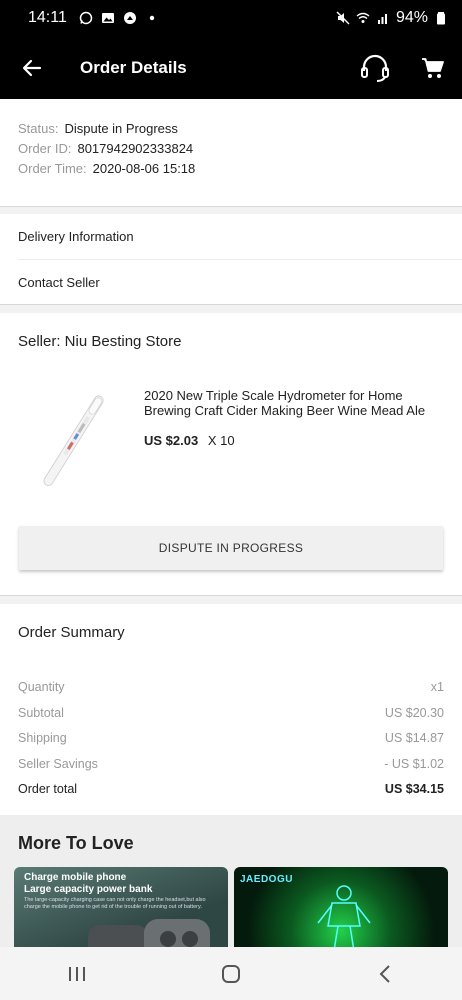 This screenshot has width=462, height=1000. I want to click on more-to-love-title: More To Love, so click(76, 843).